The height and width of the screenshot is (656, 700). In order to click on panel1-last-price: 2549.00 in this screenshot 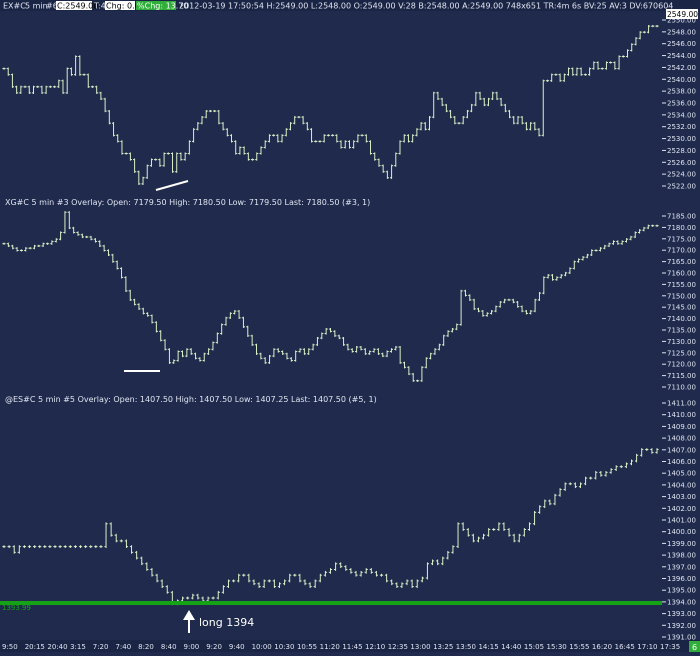, I will do `click(682, 14)`.